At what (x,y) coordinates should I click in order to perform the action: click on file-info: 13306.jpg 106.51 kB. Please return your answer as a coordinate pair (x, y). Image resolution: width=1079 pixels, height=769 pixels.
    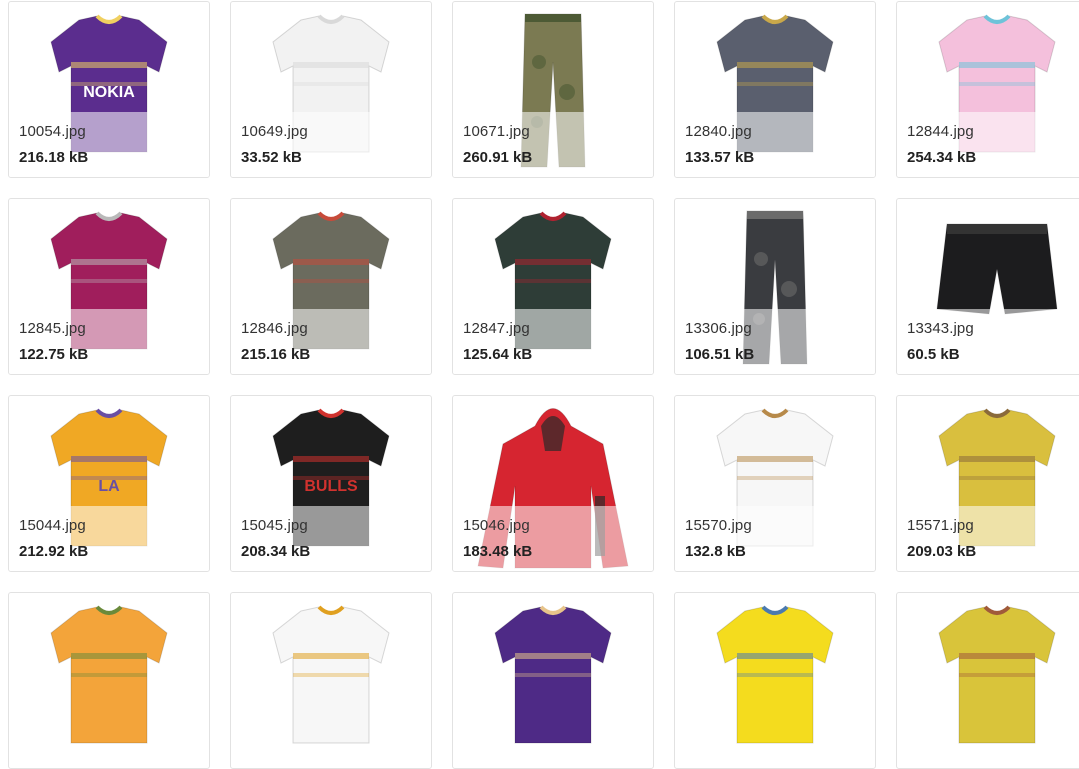
    Looking at the image, I should click on (775, 341).